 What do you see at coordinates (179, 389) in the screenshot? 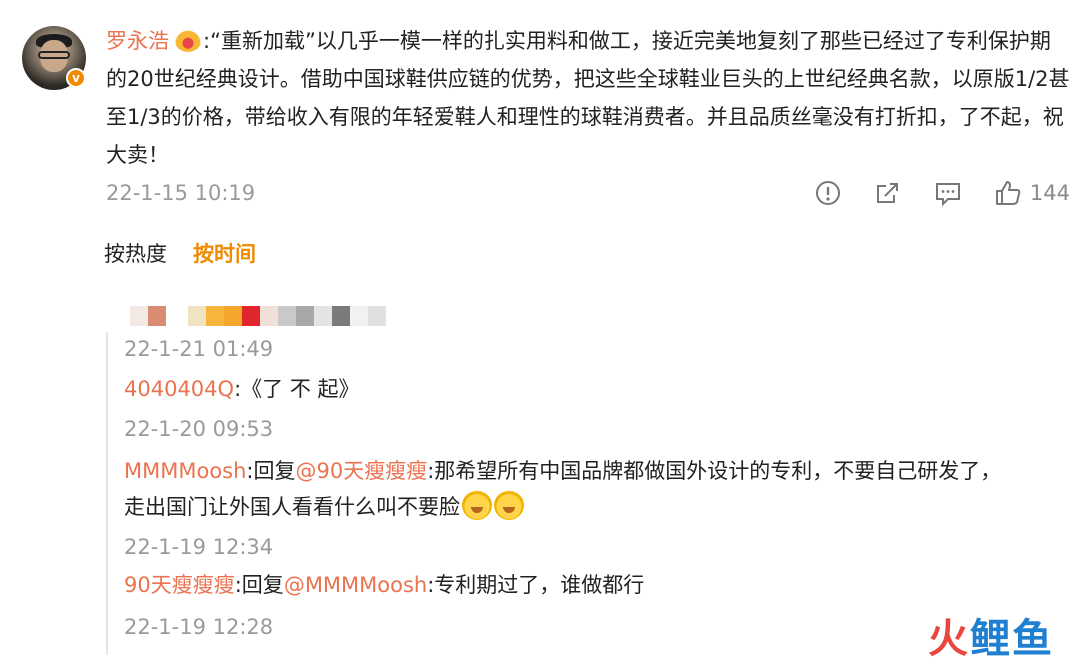
I see `comment-username: 4040404Q` at bounding box center [179, 389].